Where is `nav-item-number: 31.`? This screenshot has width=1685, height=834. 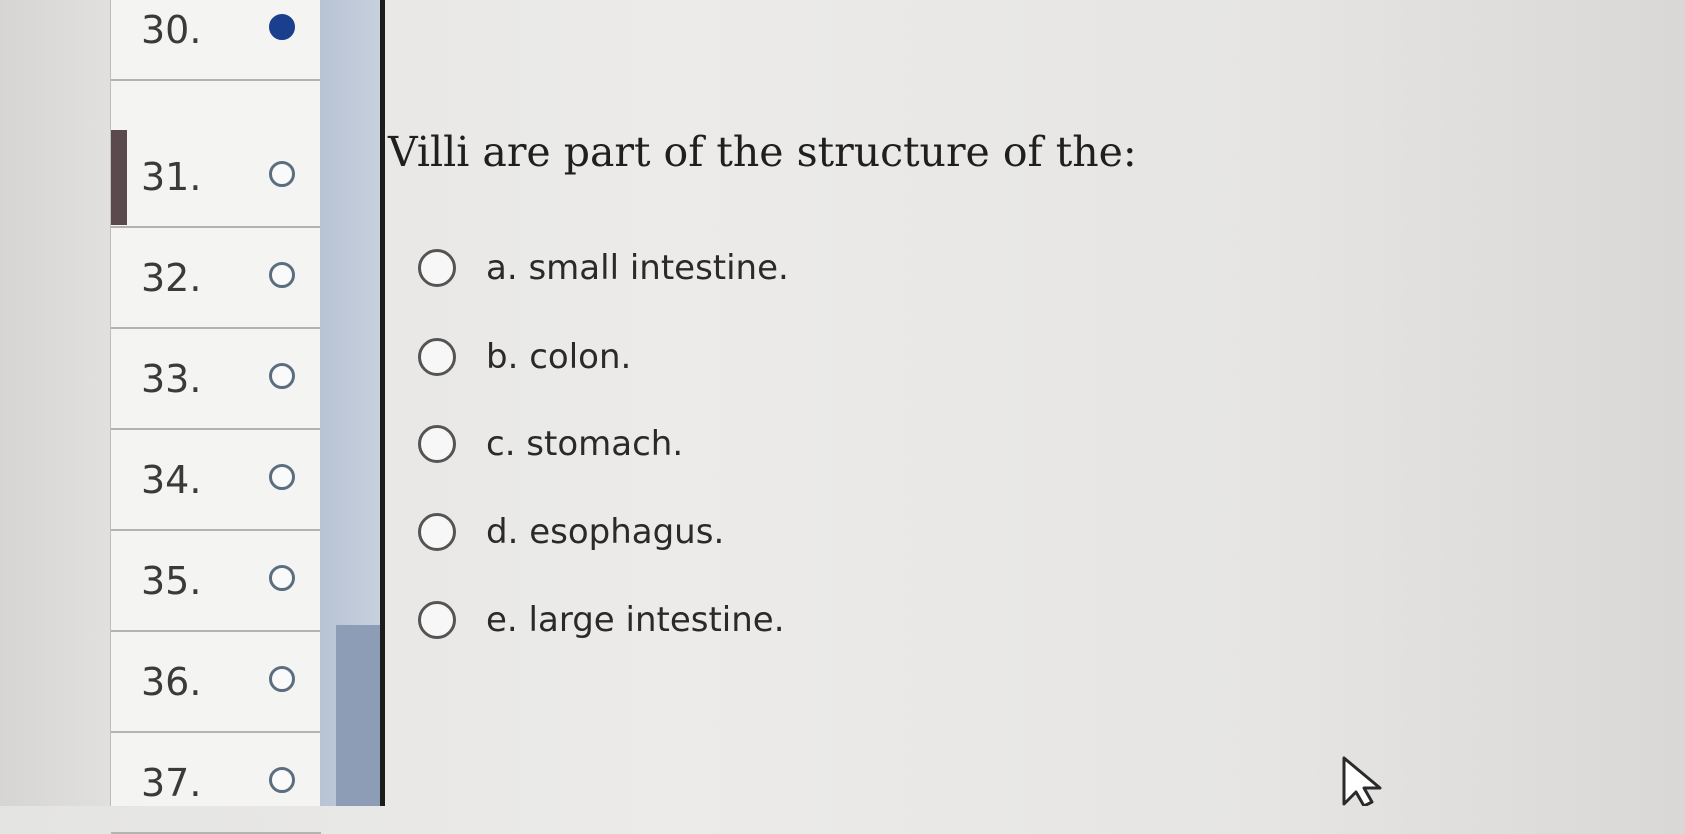
nav-item-number: 31. is located at coordinates (171, 177).